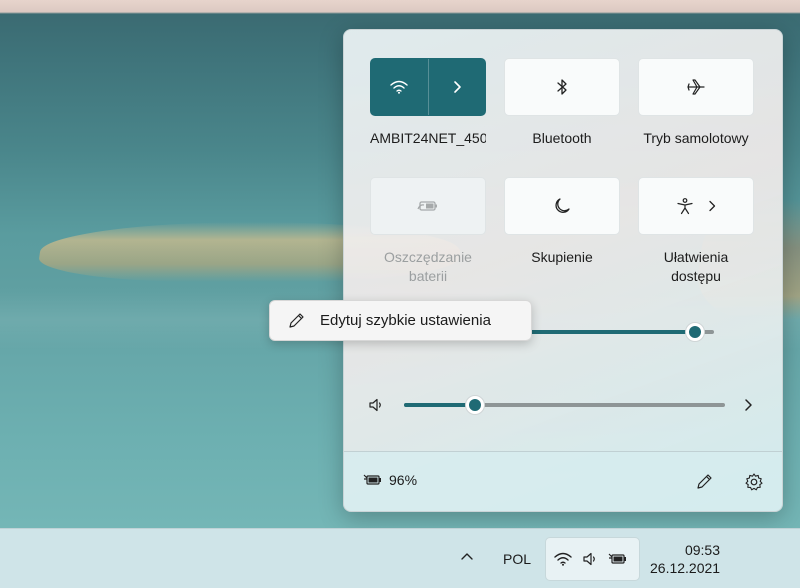 The width and height of the screenshot is (800, 588). Describe the element at coordinates (696, 266) in the screenshot. I see `accessibility-tile-label: Ułatwienia dostępu` at that location.